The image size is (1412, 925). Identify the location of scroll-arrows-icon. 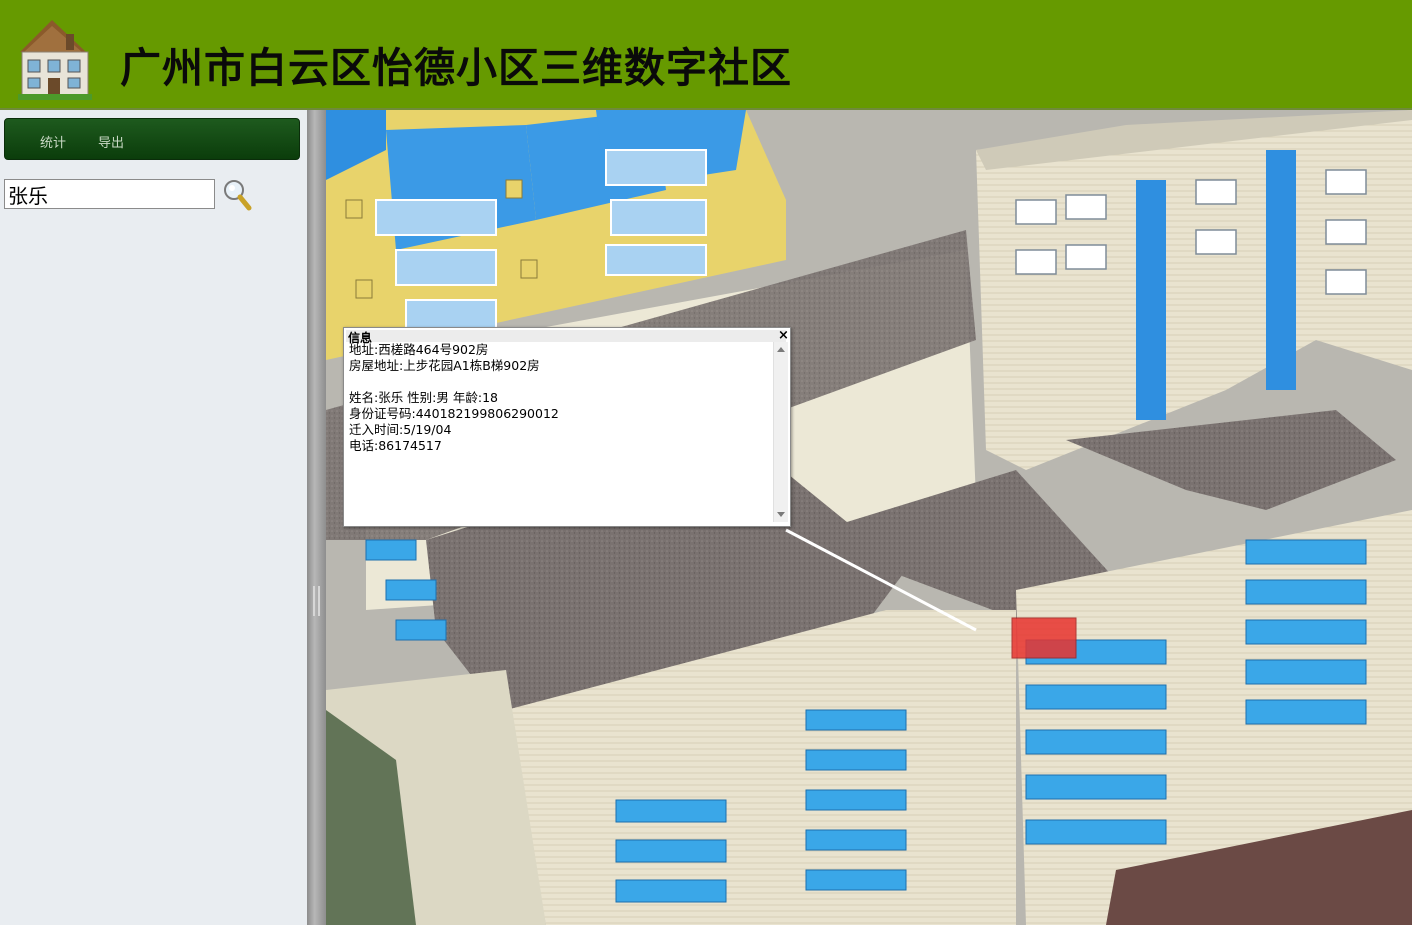
(781, 432).